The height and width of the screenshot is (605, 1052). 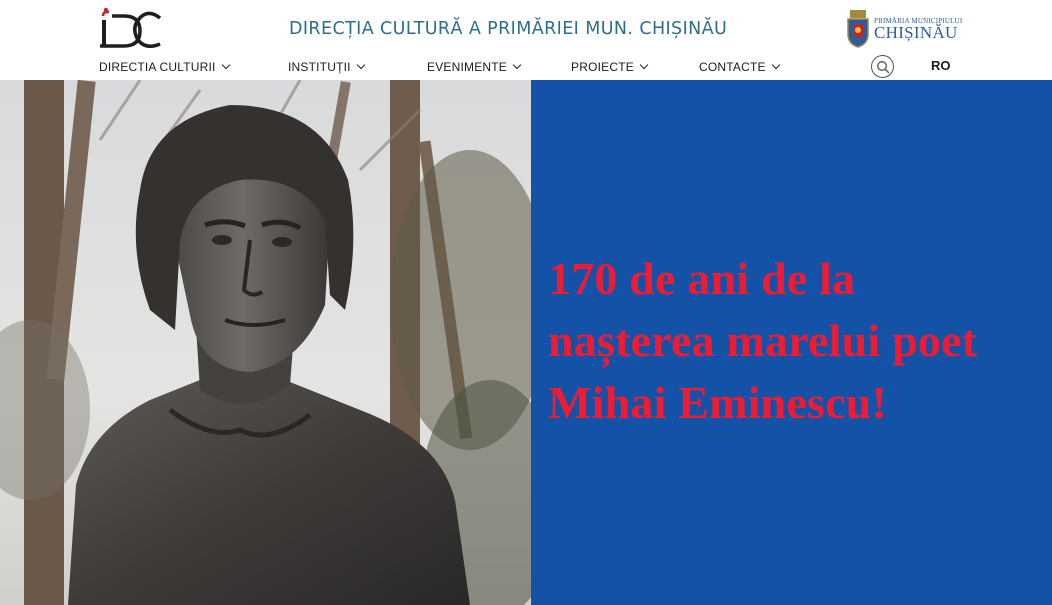 I want to click on headline-line: 170 de ani de la, so click(x=702, y=278).